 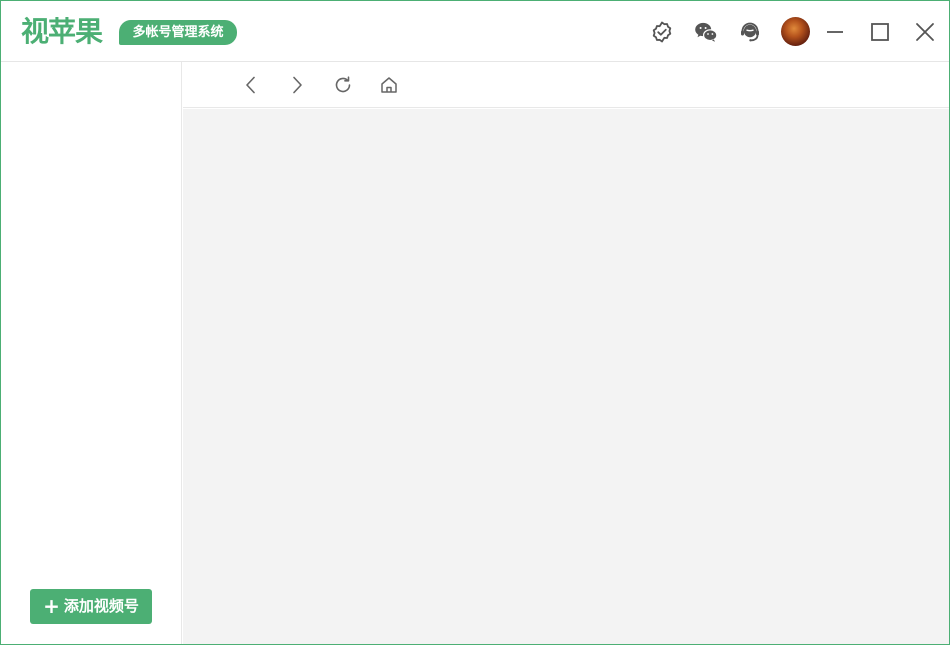 I want to click on close-icon, so click(x=925, y=32).